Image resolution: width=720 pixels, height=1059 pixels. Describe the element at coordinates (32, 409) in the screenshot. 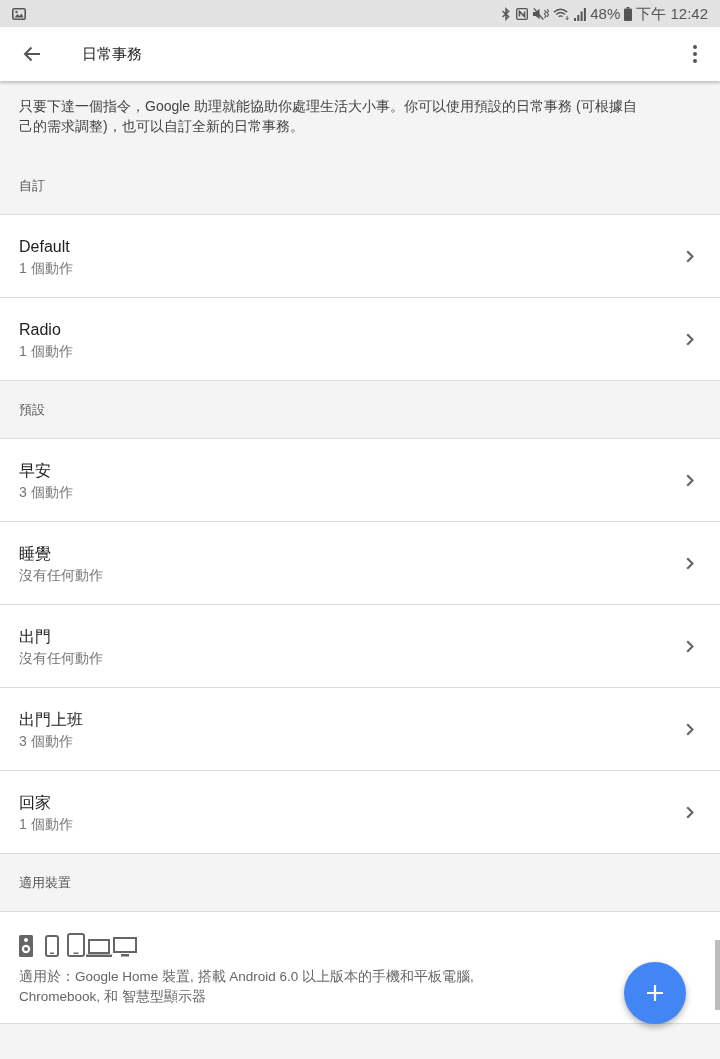

I see `section-header: 預設` at that location.